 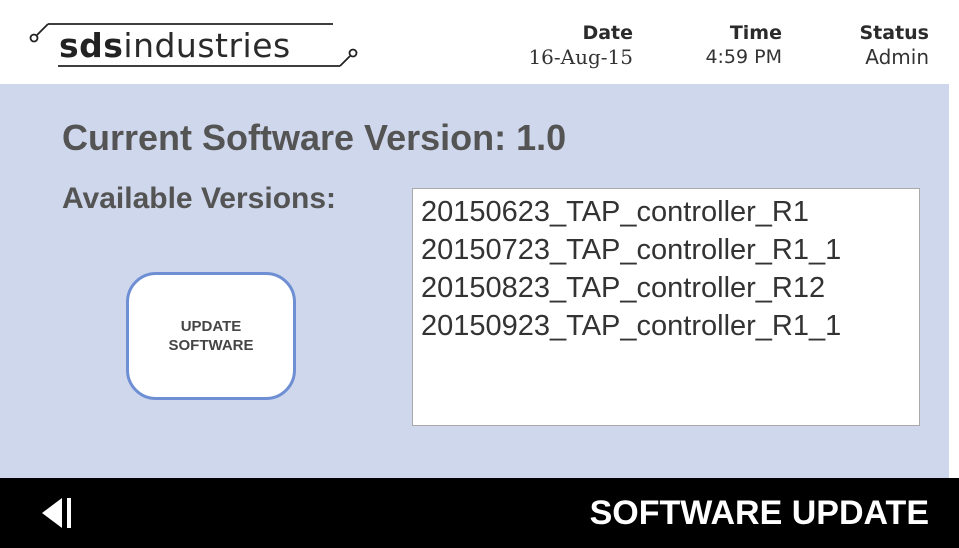 What do you see at coordinates (670, 288) in the screenshot?
I see `version-list-item: 20150823_TAP_controller_R12` at bounding box center [670, 288].